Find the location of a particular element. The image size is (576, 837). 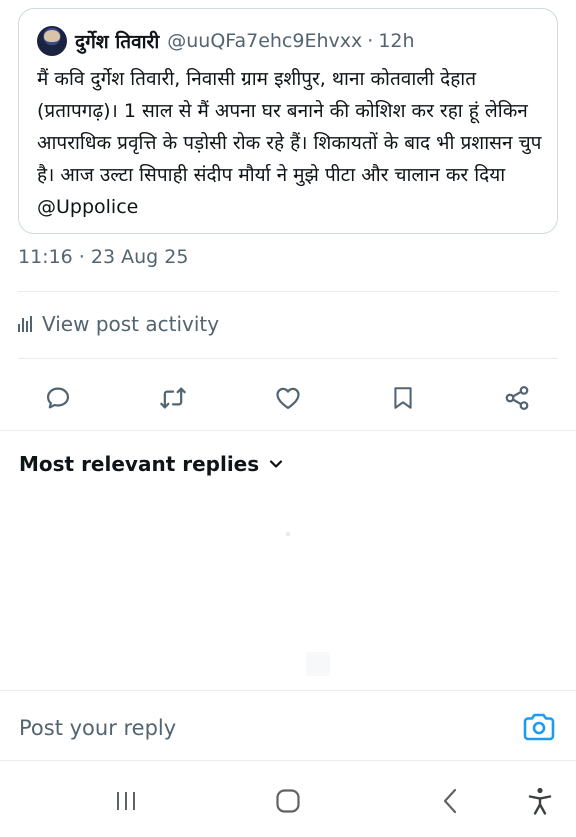

system-navigation-bar is located at coordinates (288, 803).